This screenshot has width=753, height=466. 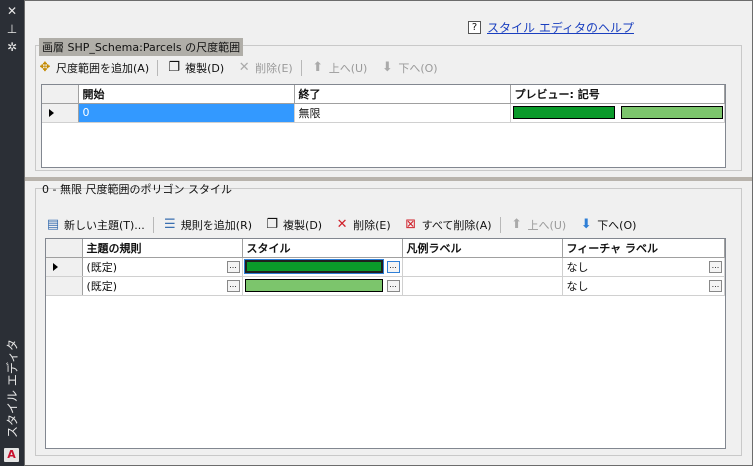 I want to click on close-icon: ✕, so click(x=12, y=11).